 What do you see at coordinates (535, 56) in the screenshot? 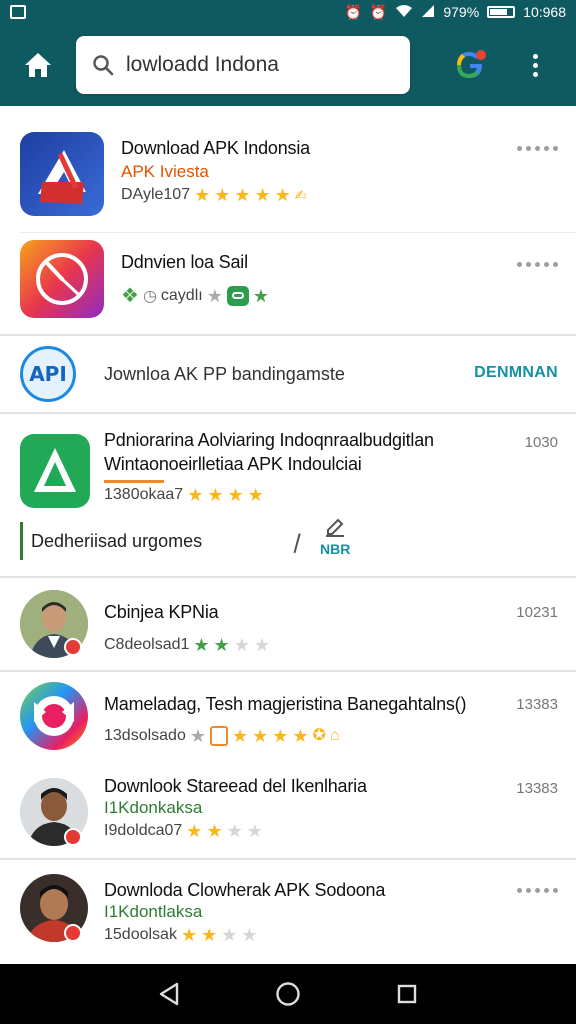
I see `more-vert-icon` at bounding box center [535, 56].